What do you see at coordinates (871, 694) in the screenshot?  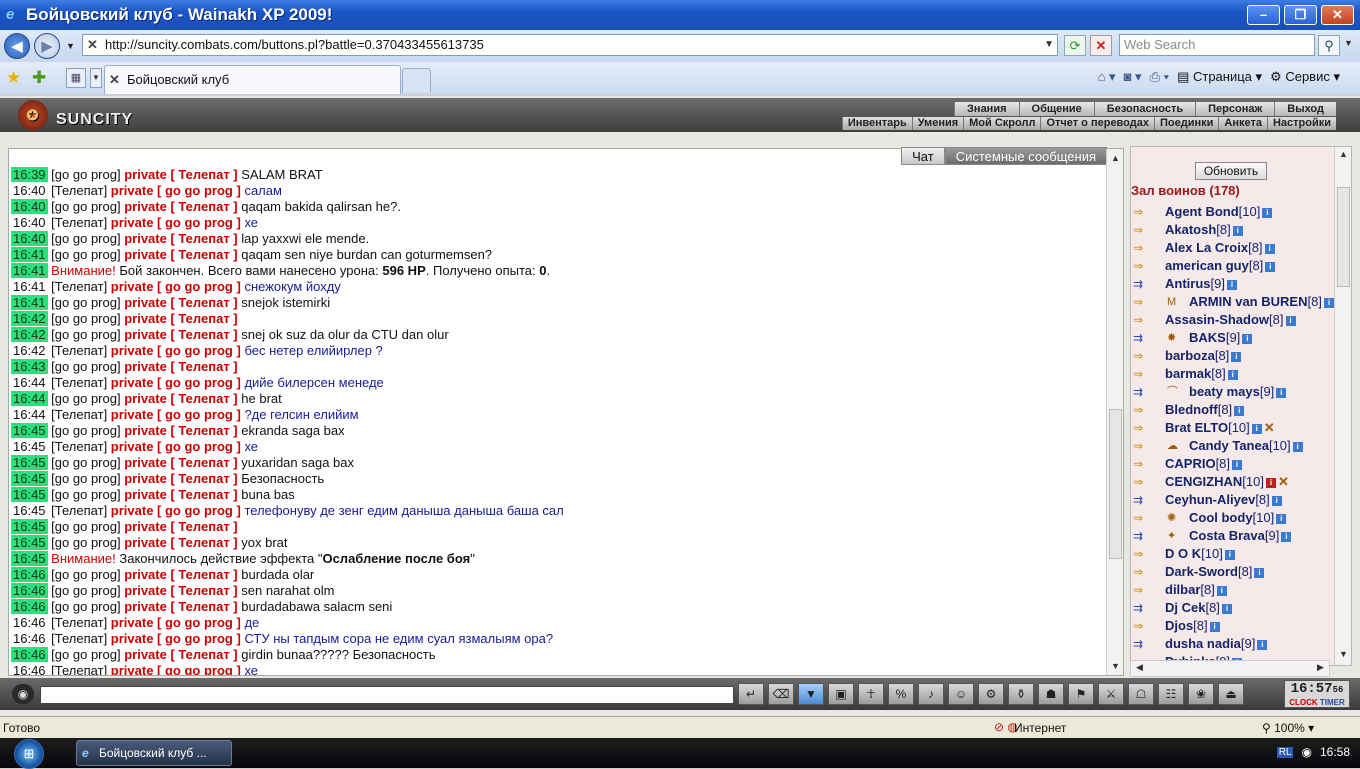 I see `fighter-icon: ☥` at bounding box center [871, 694].